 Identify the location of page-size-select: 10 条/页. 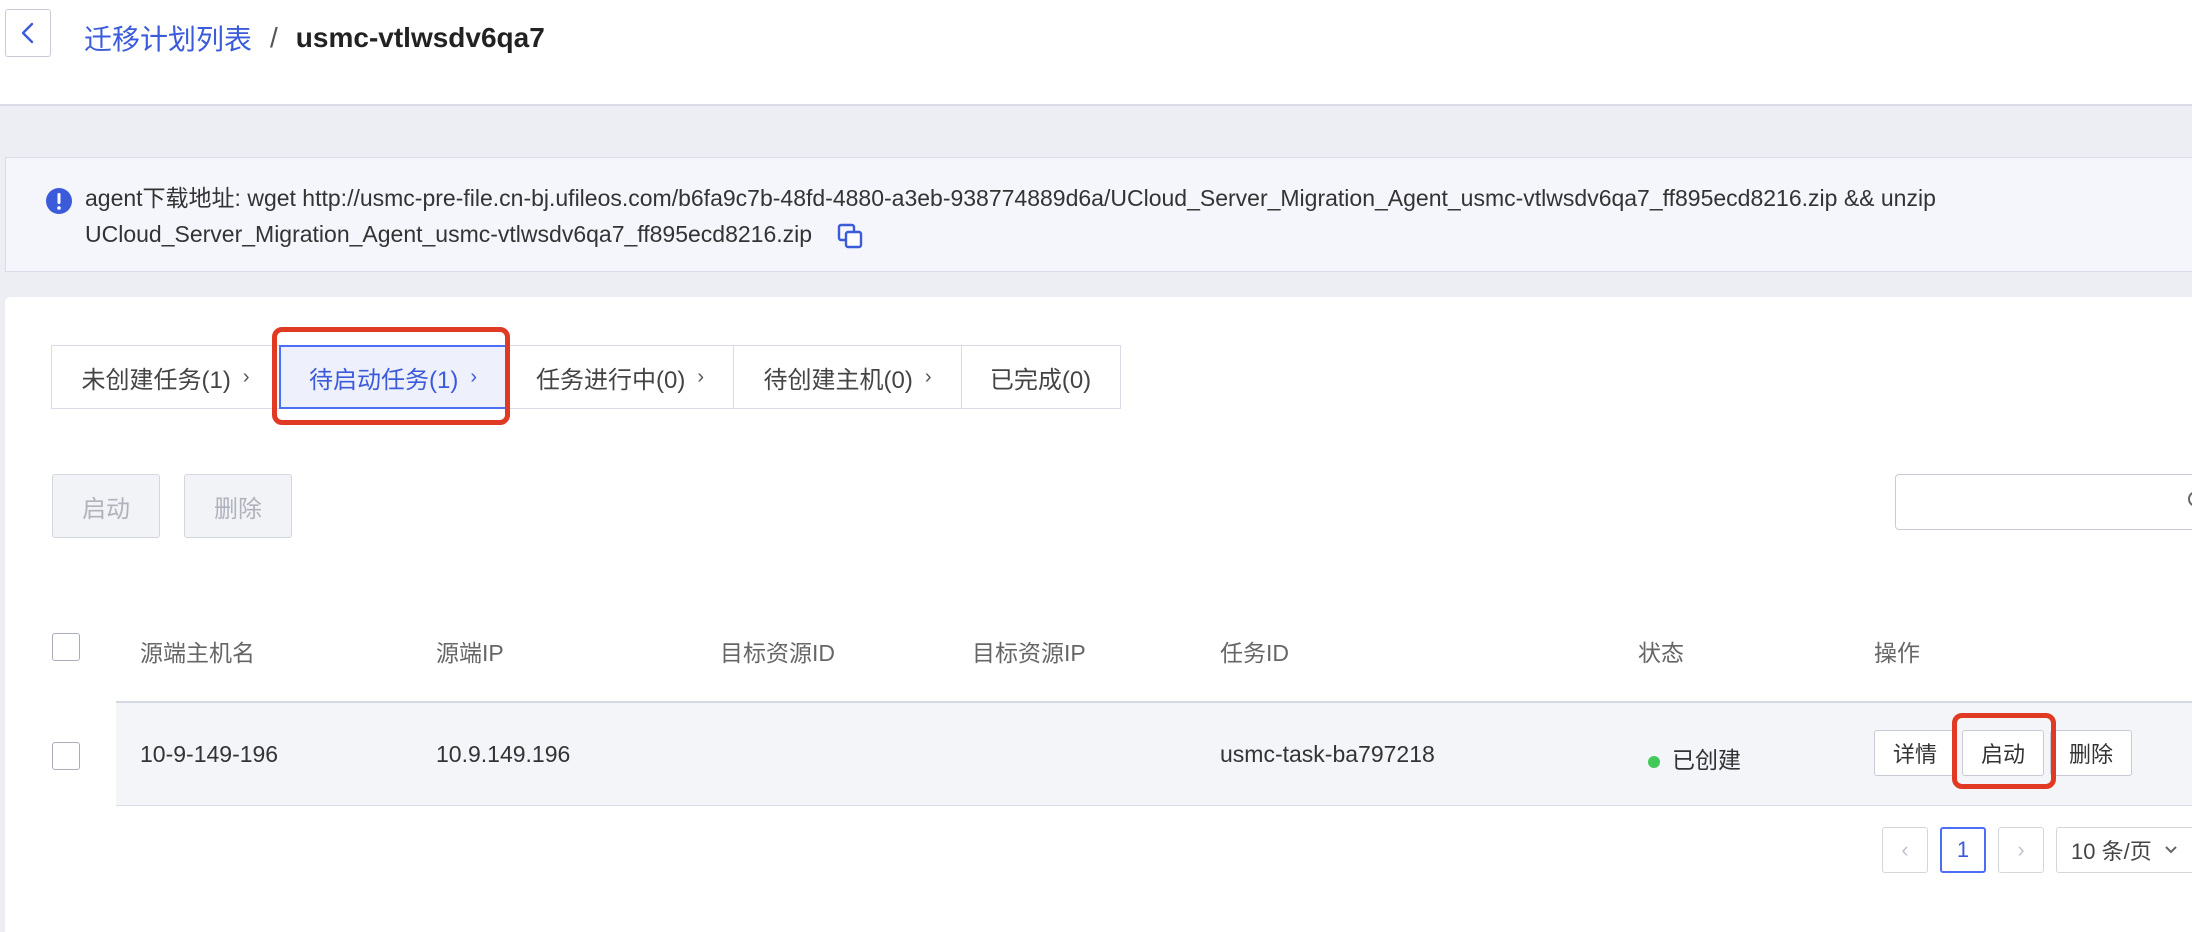
(2124, 850).